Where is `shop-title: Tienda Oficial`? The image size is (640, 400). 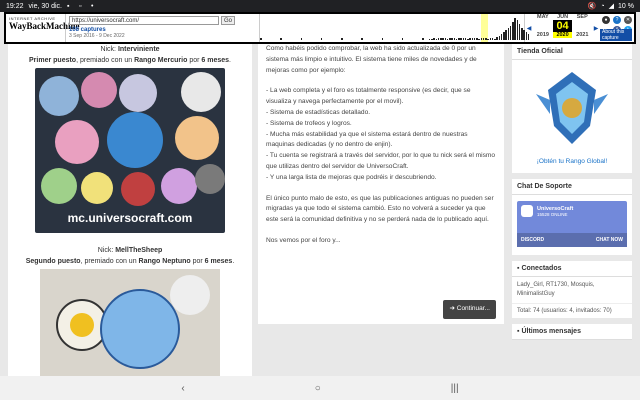
shop-title: Tienda Oficial is located at coordinates (572, 52).